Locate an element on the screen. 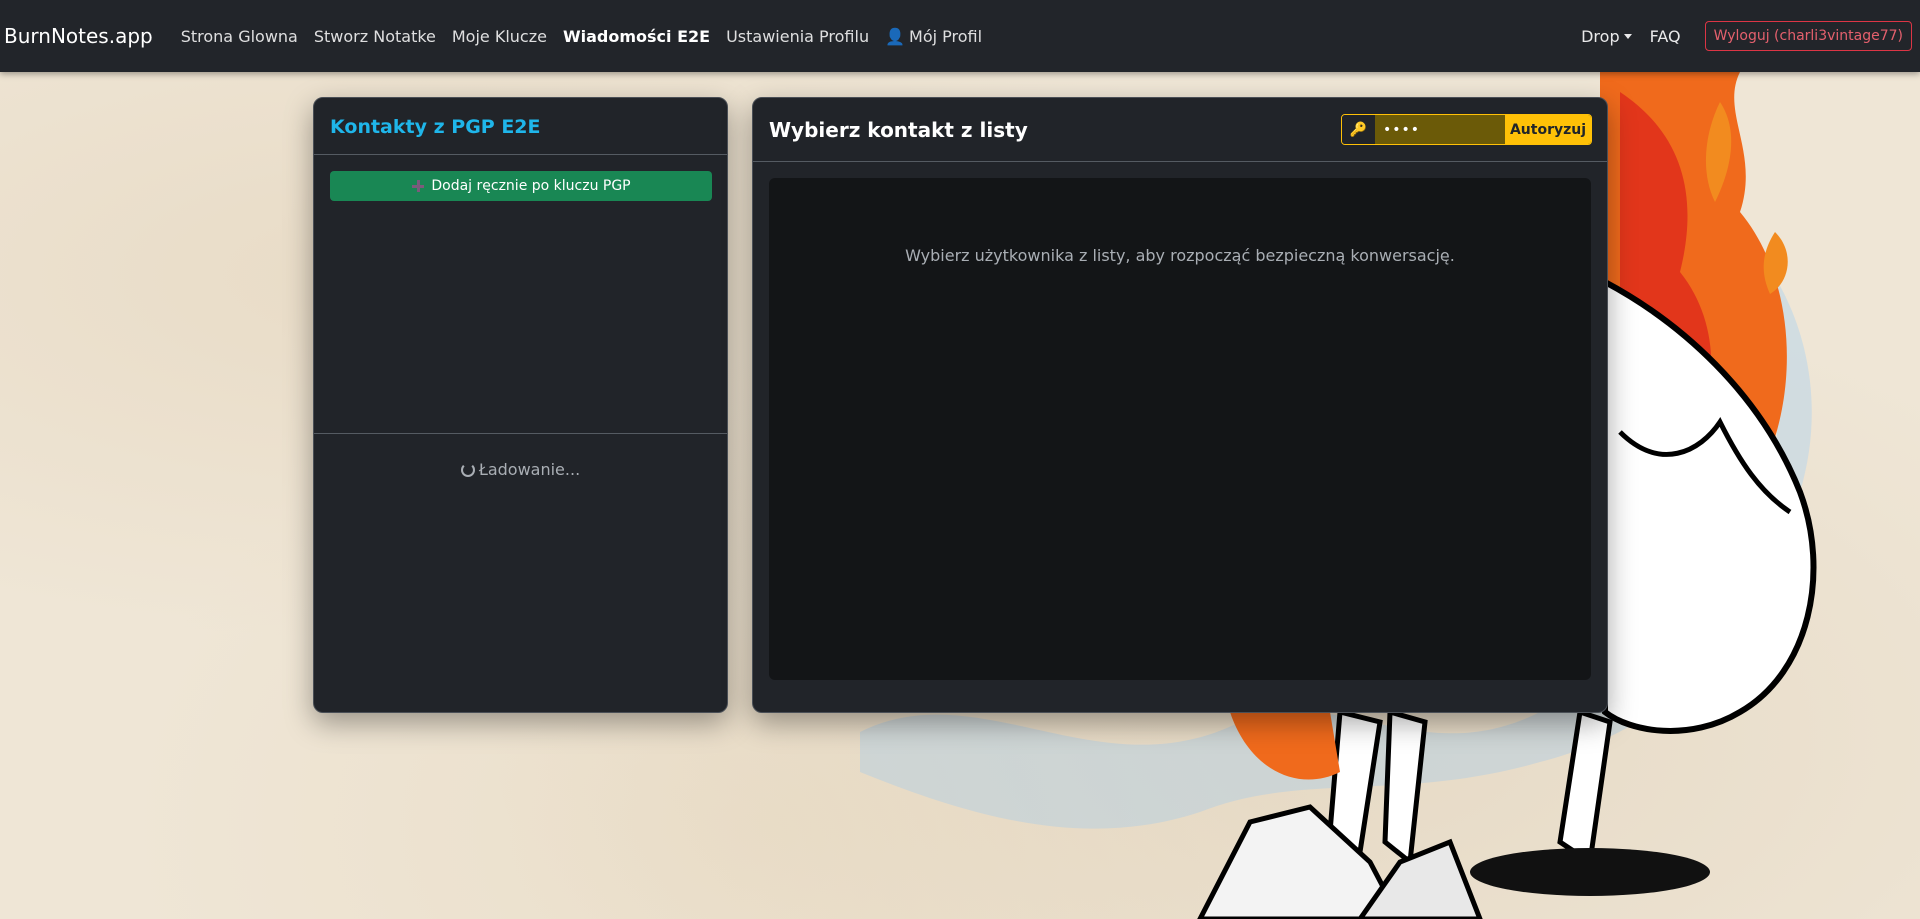 This screenshot has width=1920, height=919. brand-logo: BurnNotes.app is located at coordinates (78, 36).